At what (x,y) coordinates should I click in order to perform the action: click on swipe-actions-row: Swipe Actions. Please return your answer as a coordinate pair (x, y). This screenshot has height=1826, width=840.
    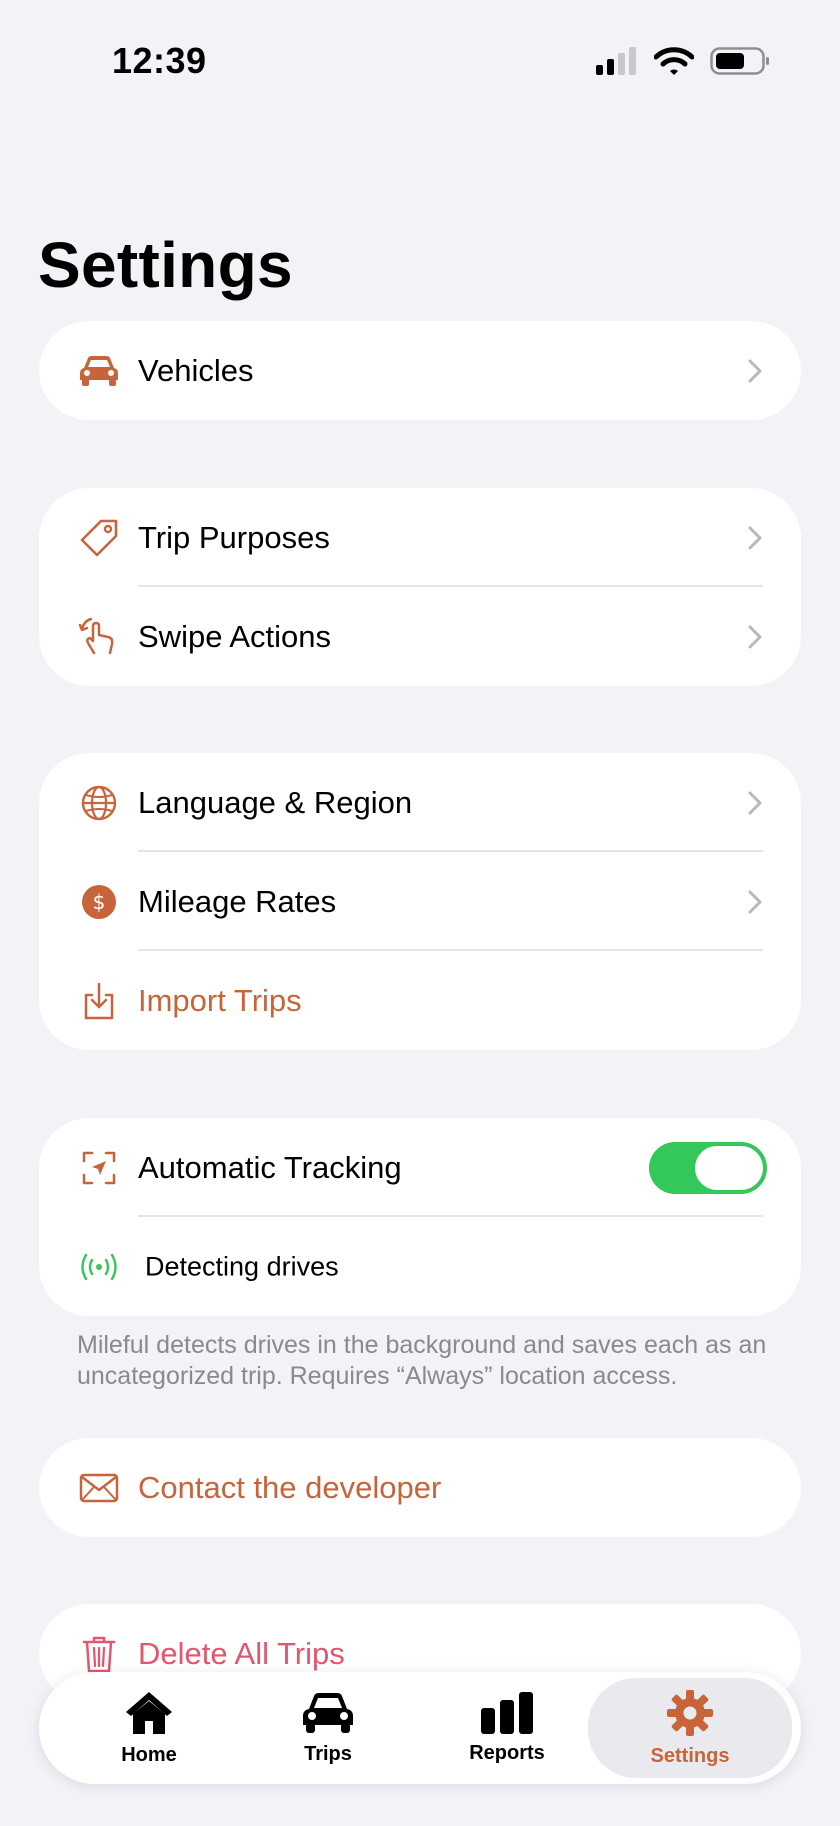
    Looking at the image, I should click on (420, 636).